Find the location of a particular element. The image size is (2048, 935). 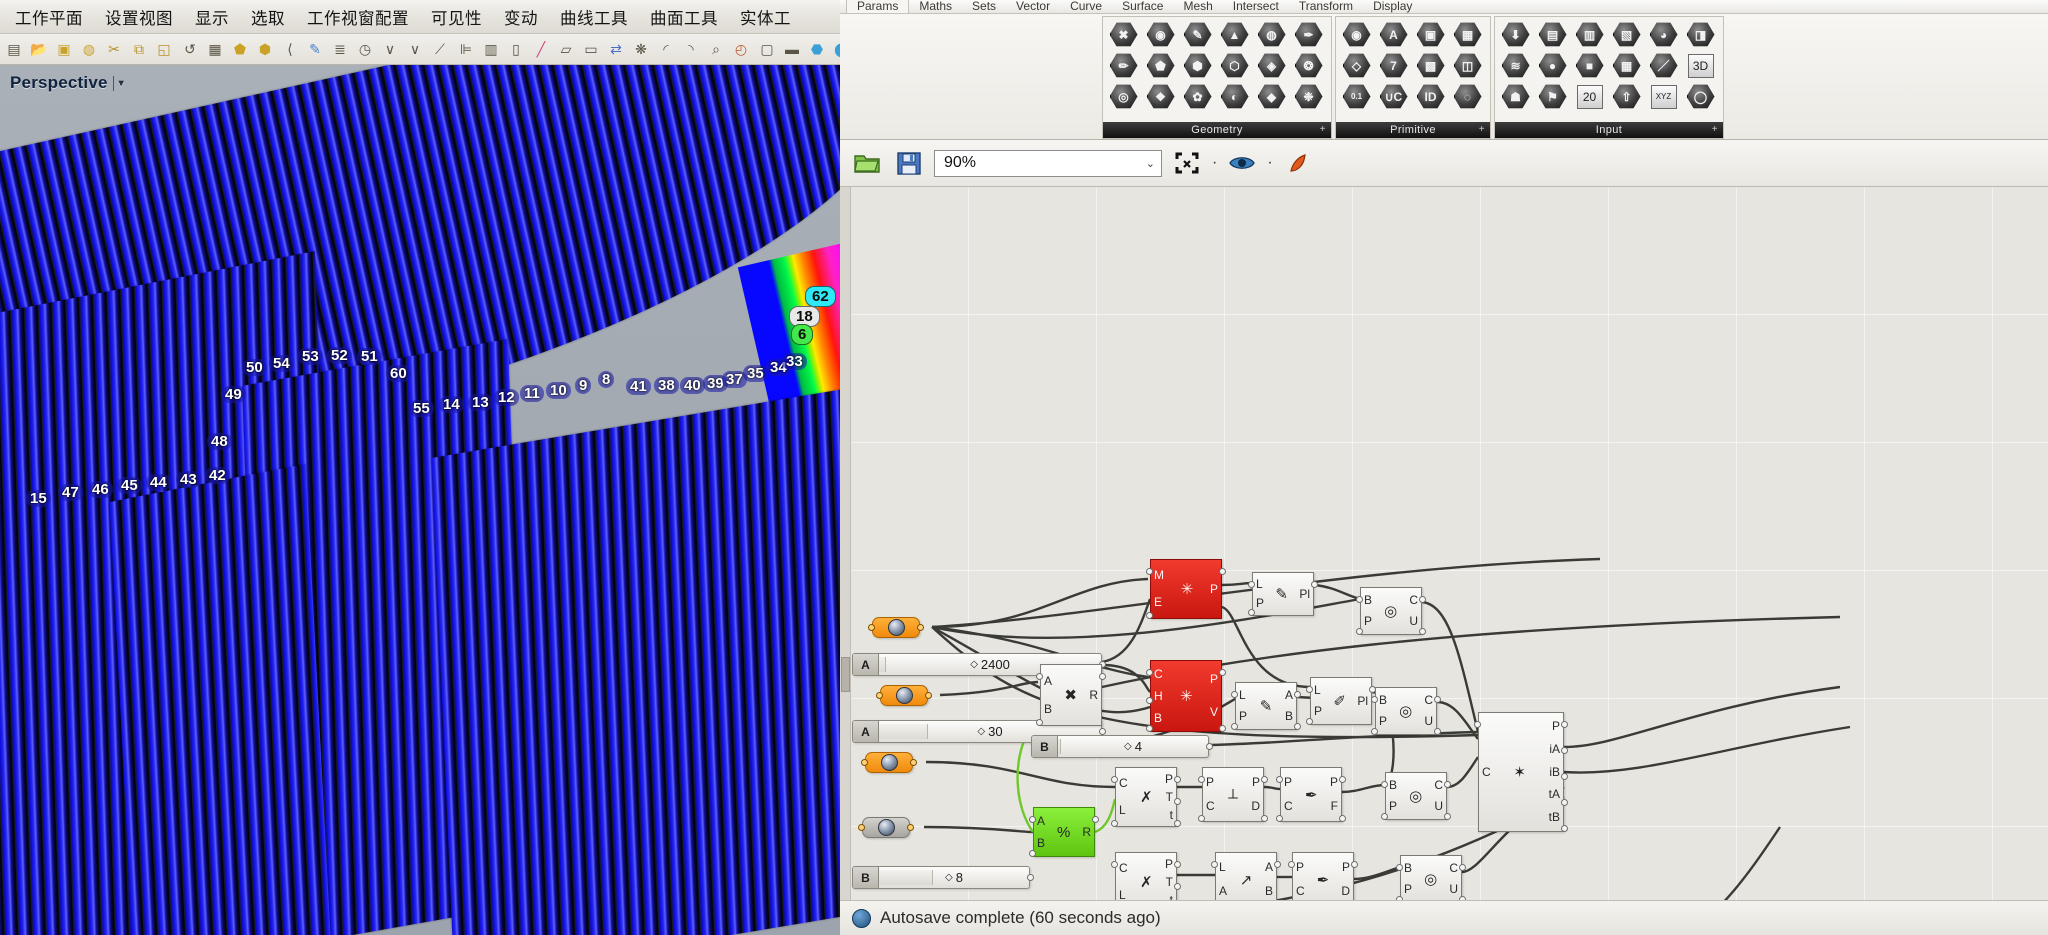

pen-icon: ✎ is located at coordinates (315, 49).